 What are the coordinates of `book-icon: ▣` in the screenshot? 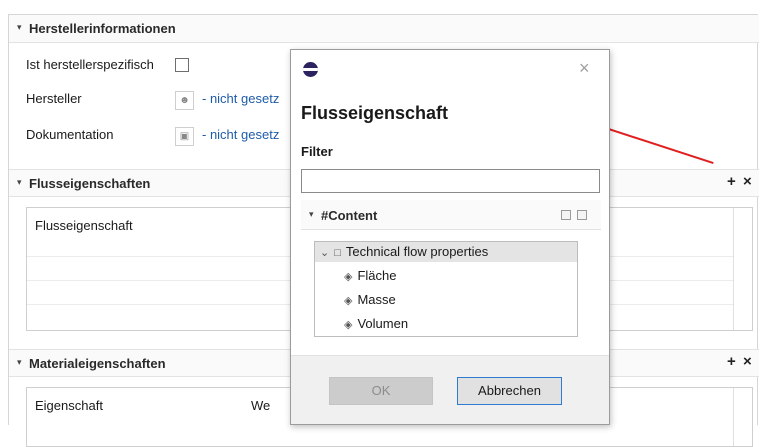 It's located at (184, 136).